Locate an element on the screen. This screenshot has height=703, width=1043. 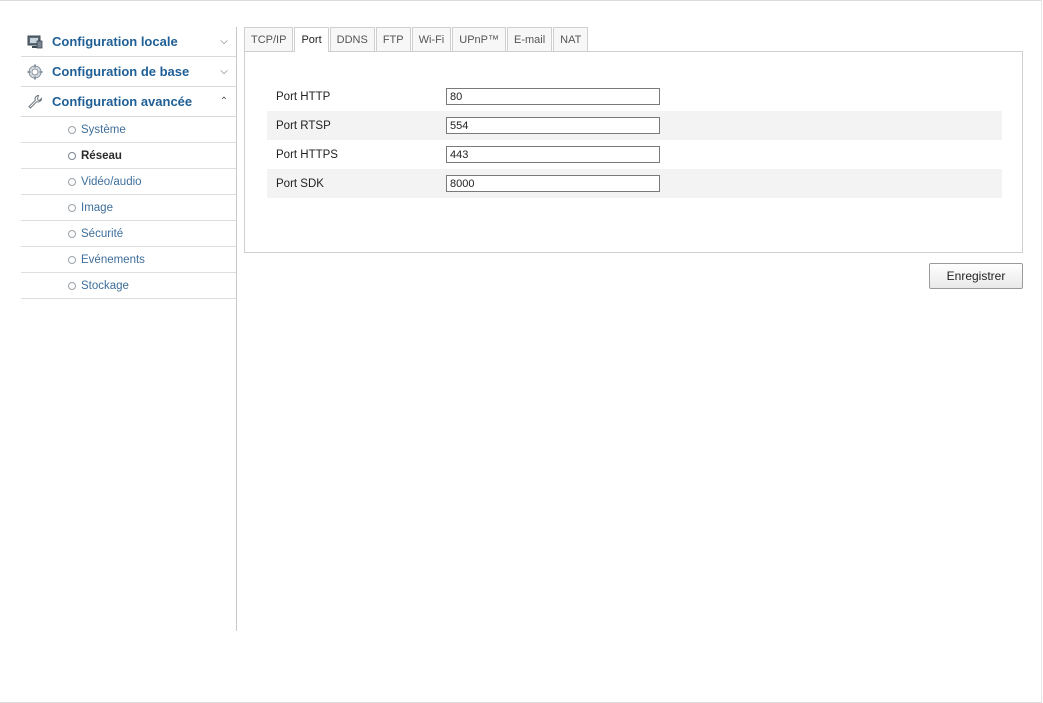
https-port-label: Port HTTPS is located at coordinates (307, 154).